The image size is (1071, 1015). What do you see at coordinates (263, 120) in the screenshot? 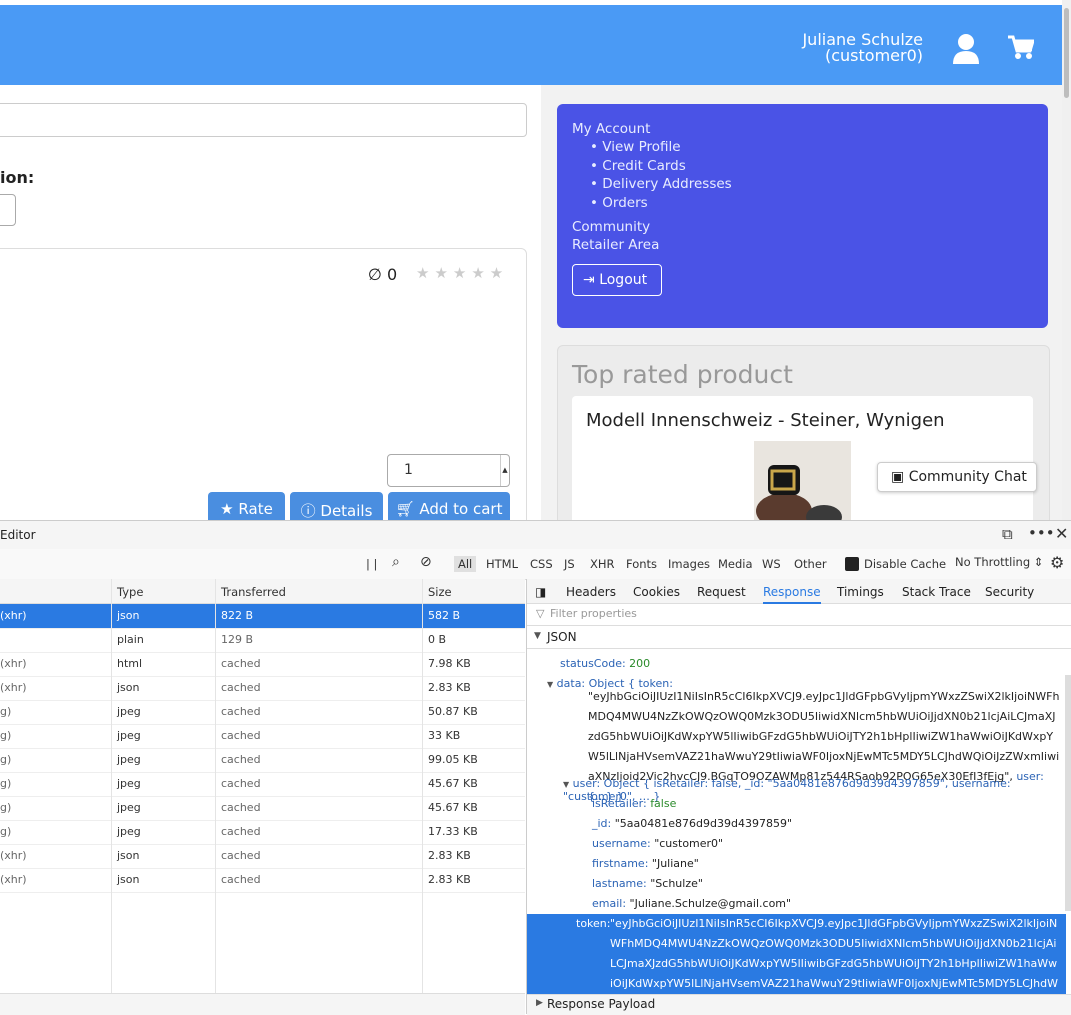
I see `search-input` at bounding box center [263, 120].